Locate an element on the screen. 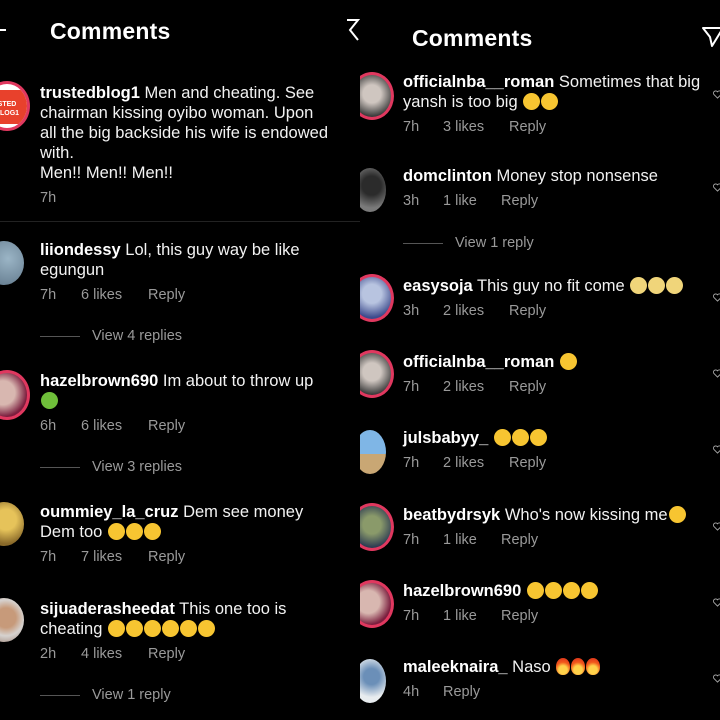 The image size is (720, 720). avatar: STED BLOG1 is located at coordinates (15, 106).